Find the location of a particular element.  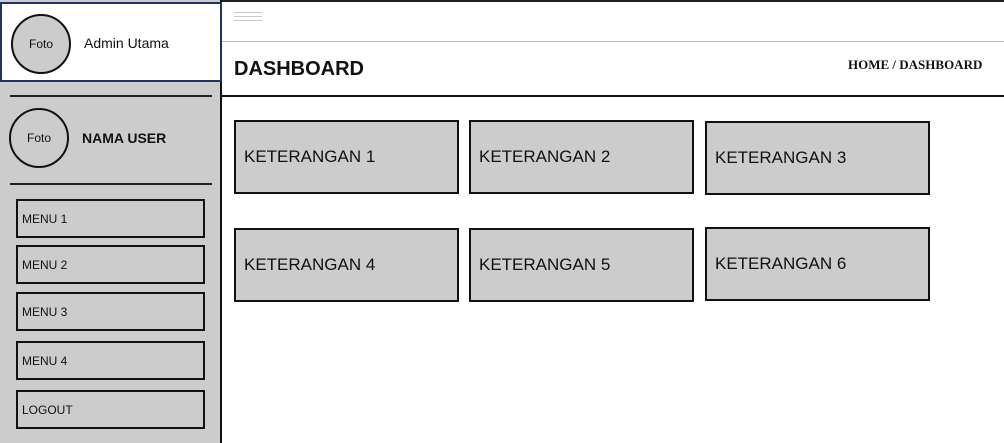

info-card-5: KETERANGAN 5 is located at coordinates (581, 265).